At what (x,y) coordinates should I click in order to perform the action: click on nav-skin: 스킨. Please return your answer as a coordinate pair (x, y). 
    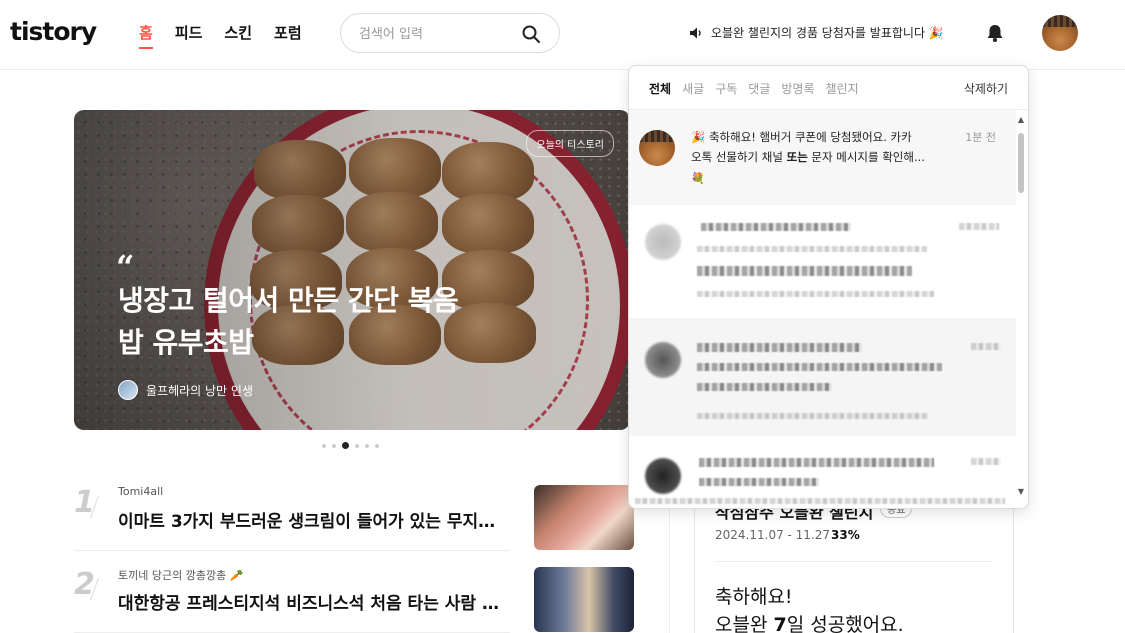
    Looking at the image, I should click on (238, 35).